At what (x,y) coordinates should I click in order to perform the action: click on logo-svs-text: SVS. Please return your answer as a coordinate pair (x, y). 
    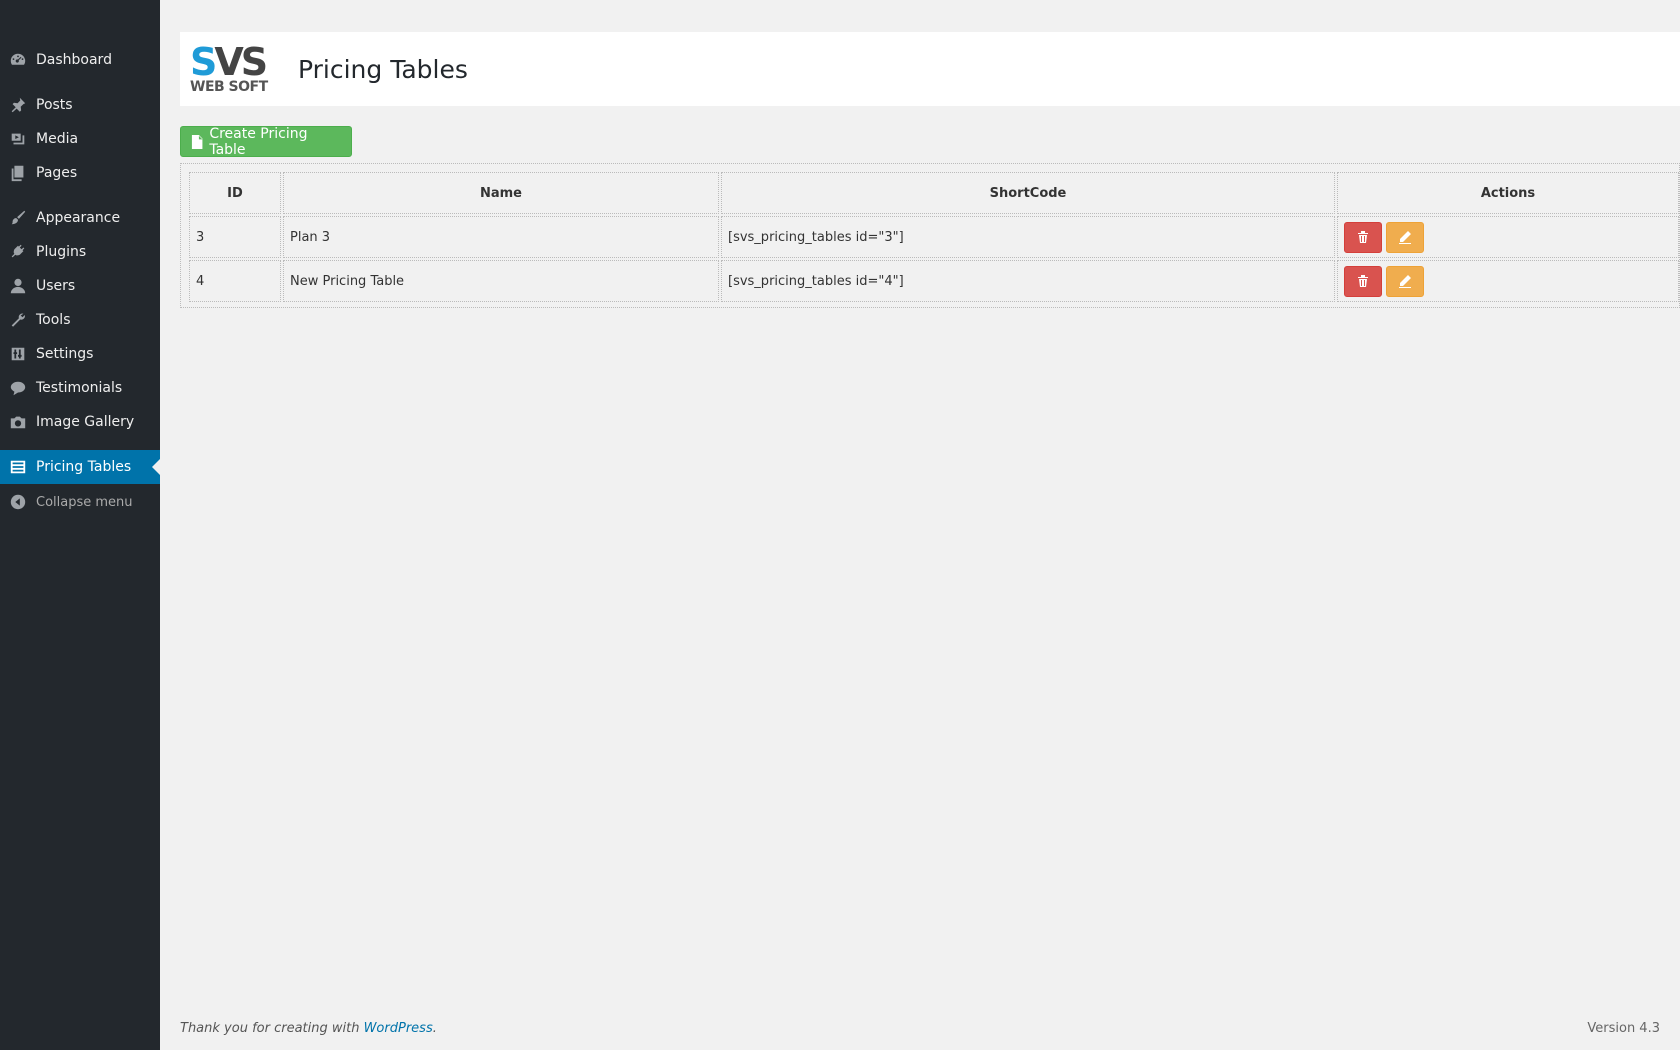
    Looking at the image, I should click on (229, 62).